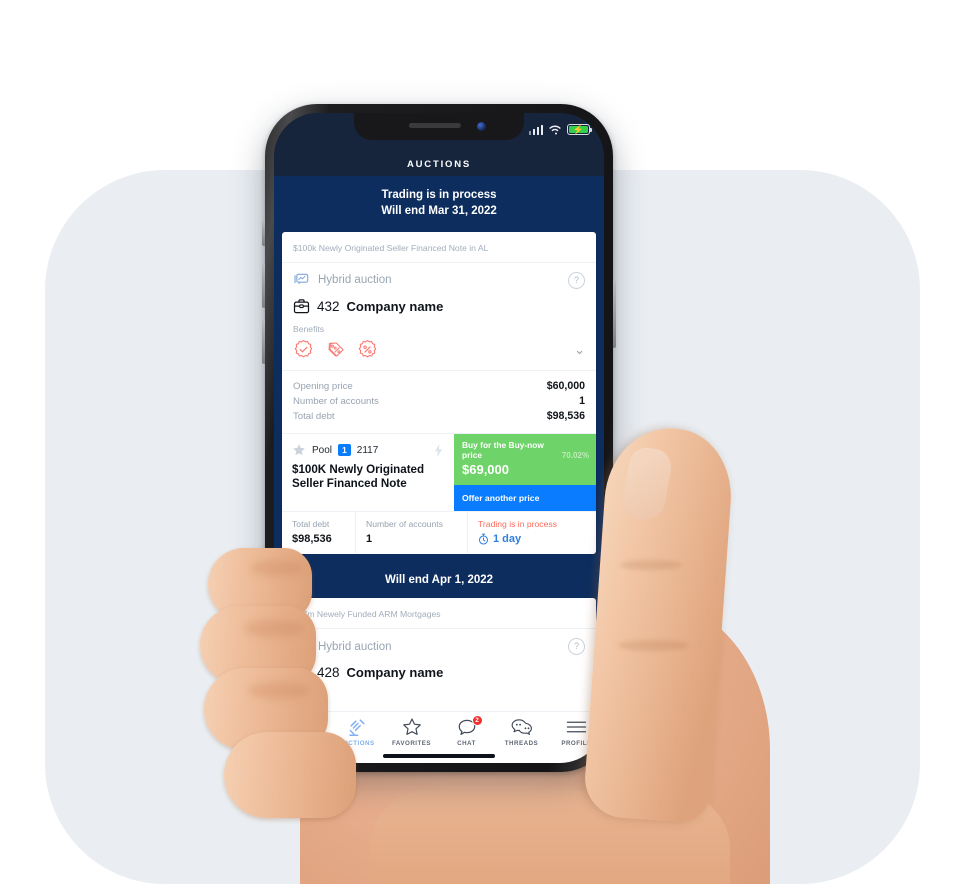 This screenshot has width=960, height=884. I want to click on stat-key: Total debt, so click(314, 417).